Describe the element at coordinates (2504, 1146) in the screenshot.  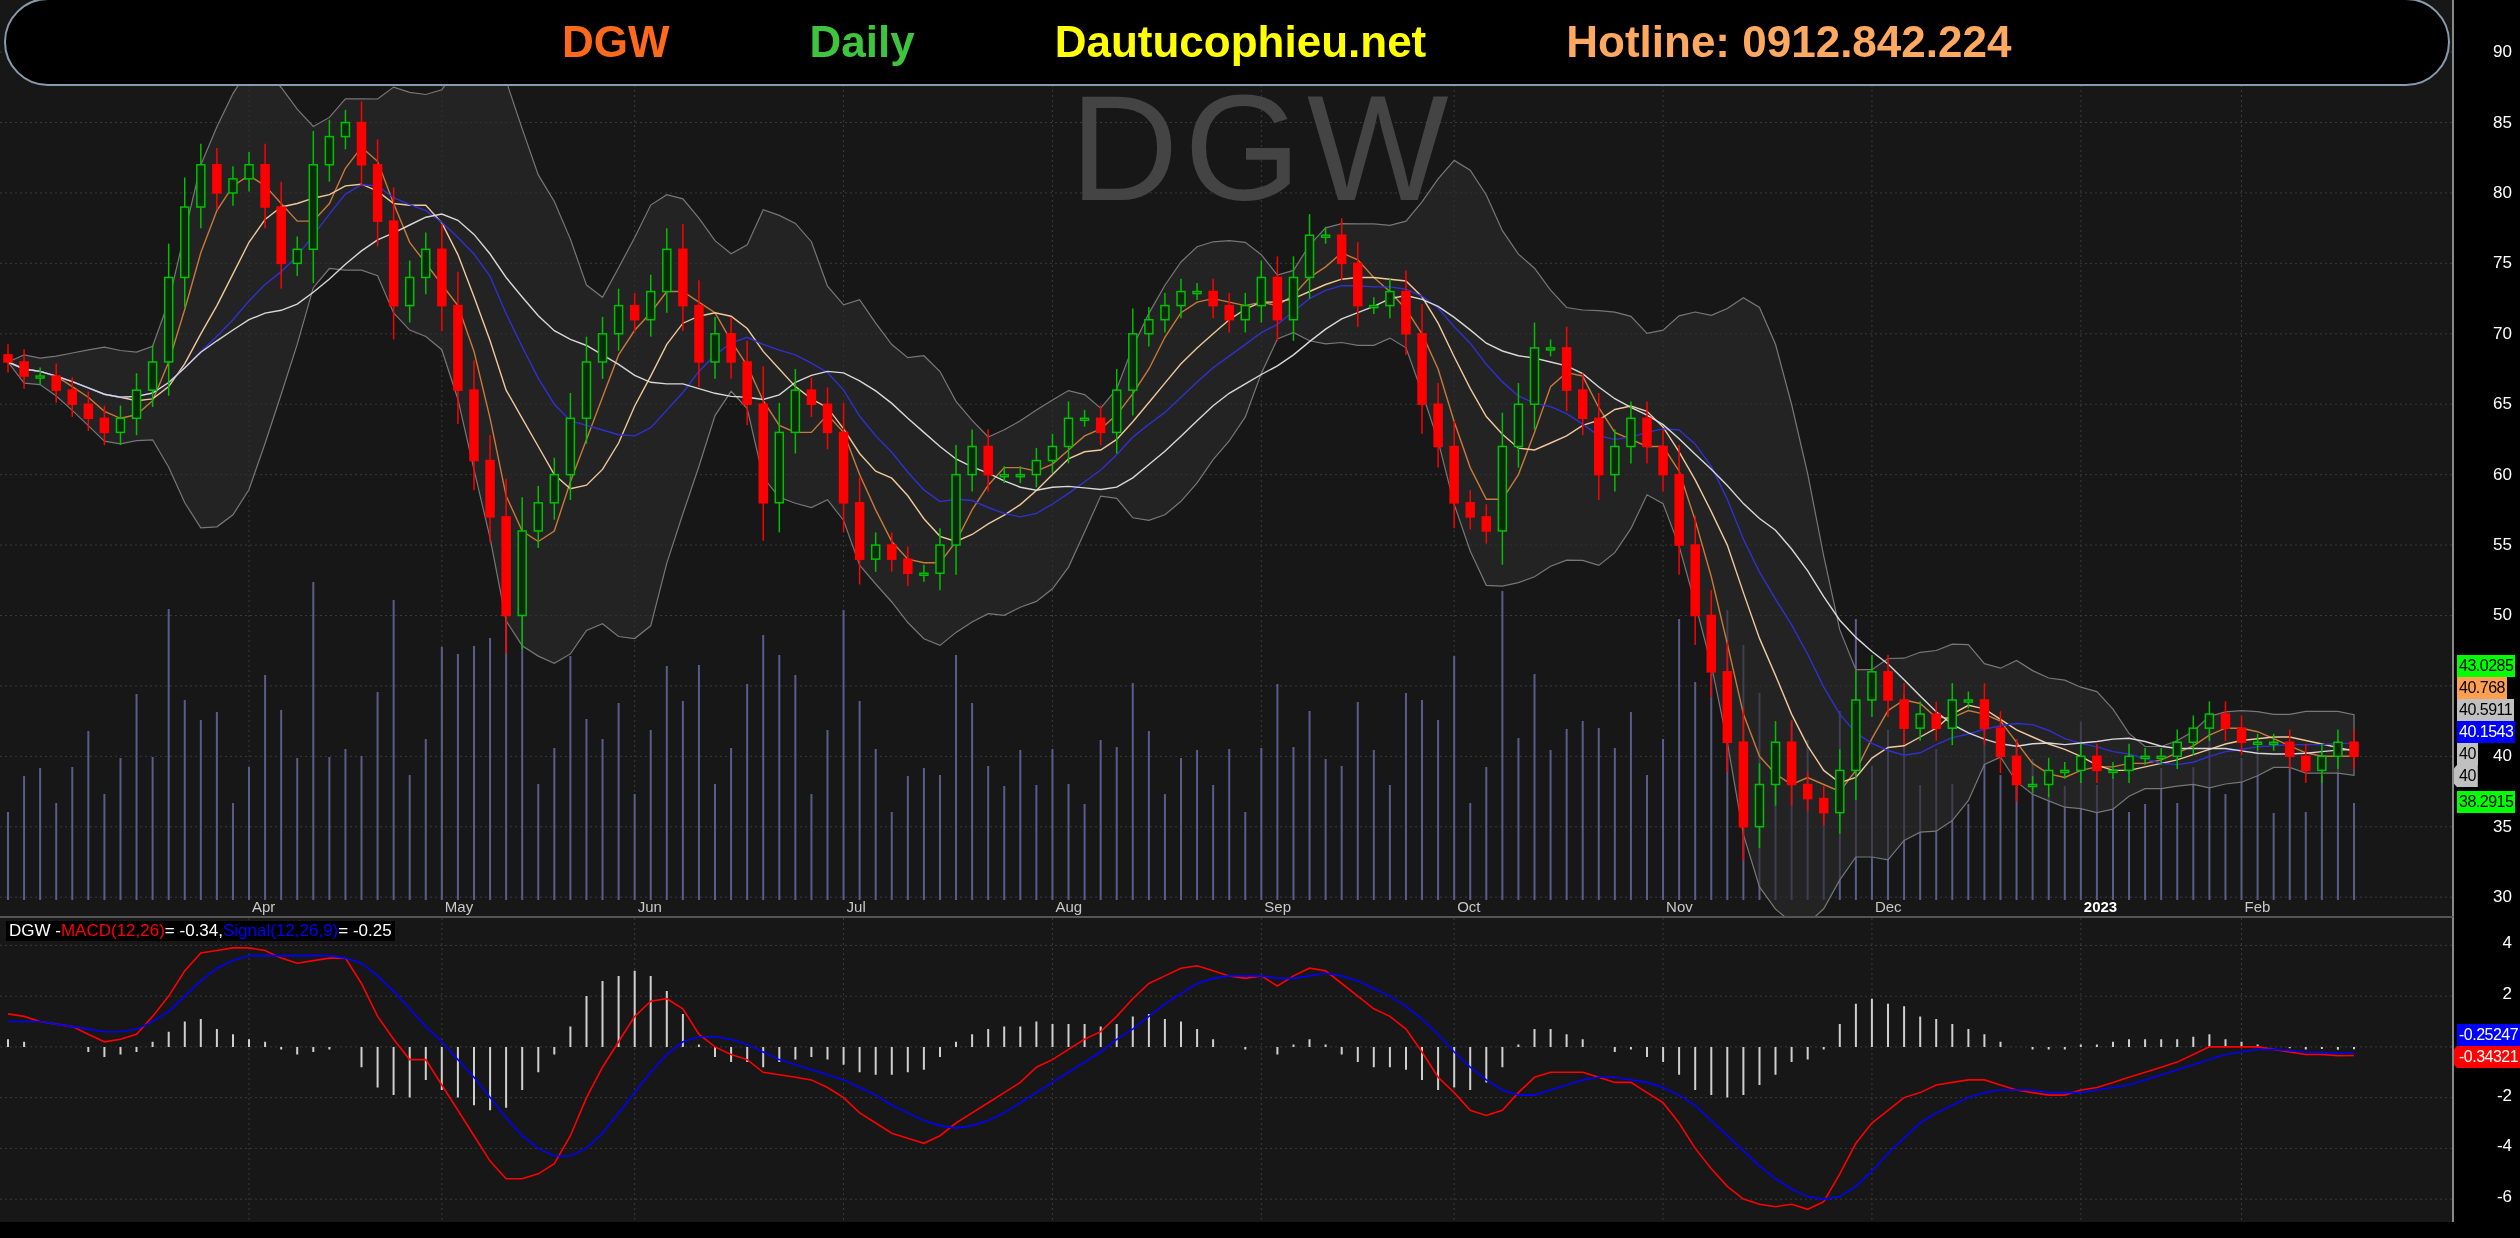
I see `macd-axis-label: -4` at that location.